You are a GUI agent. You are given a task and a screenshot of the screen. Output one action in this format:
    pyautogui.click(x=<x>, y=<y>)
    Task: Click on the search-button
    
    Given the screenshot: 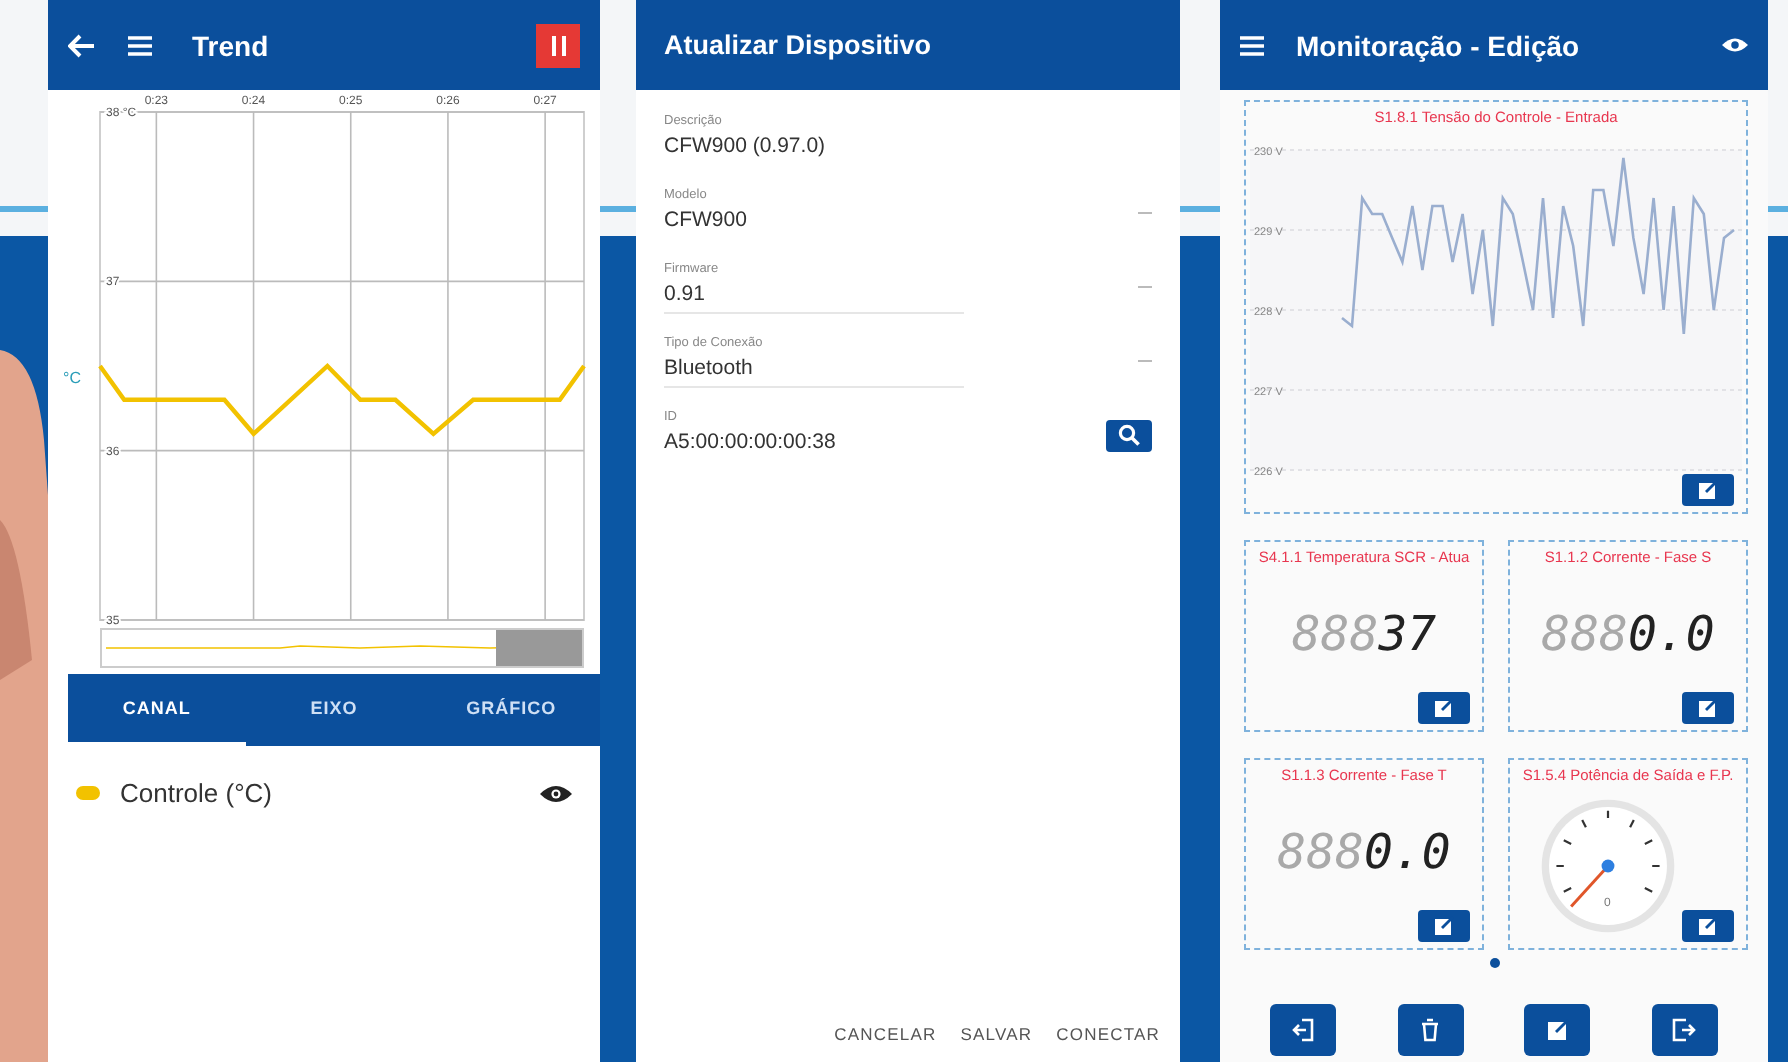 What is the action you would take?
    pyautogui.click(x=1129, y=435)
    